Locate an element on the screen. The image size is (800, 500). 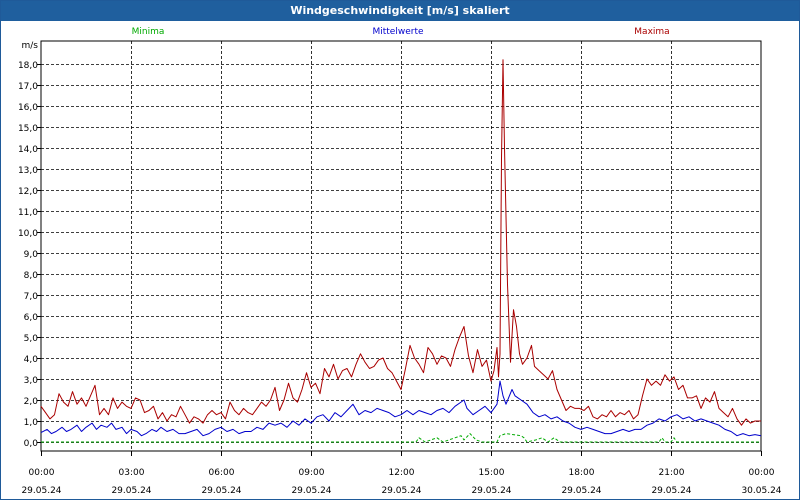
y-tick-label: 11,0 is located at coordinates (28, 213).